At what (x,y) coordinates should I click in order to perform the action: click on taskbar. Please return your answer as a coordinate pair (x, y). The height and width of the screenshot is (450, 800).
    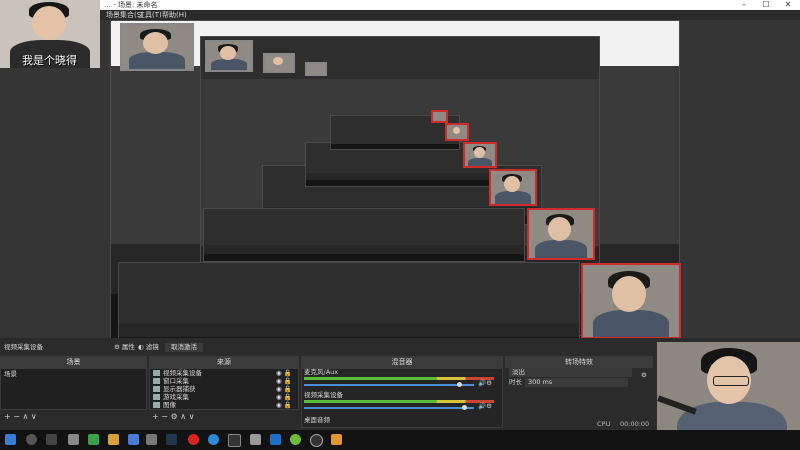
    Looking at the image, I should click on (400, 440).